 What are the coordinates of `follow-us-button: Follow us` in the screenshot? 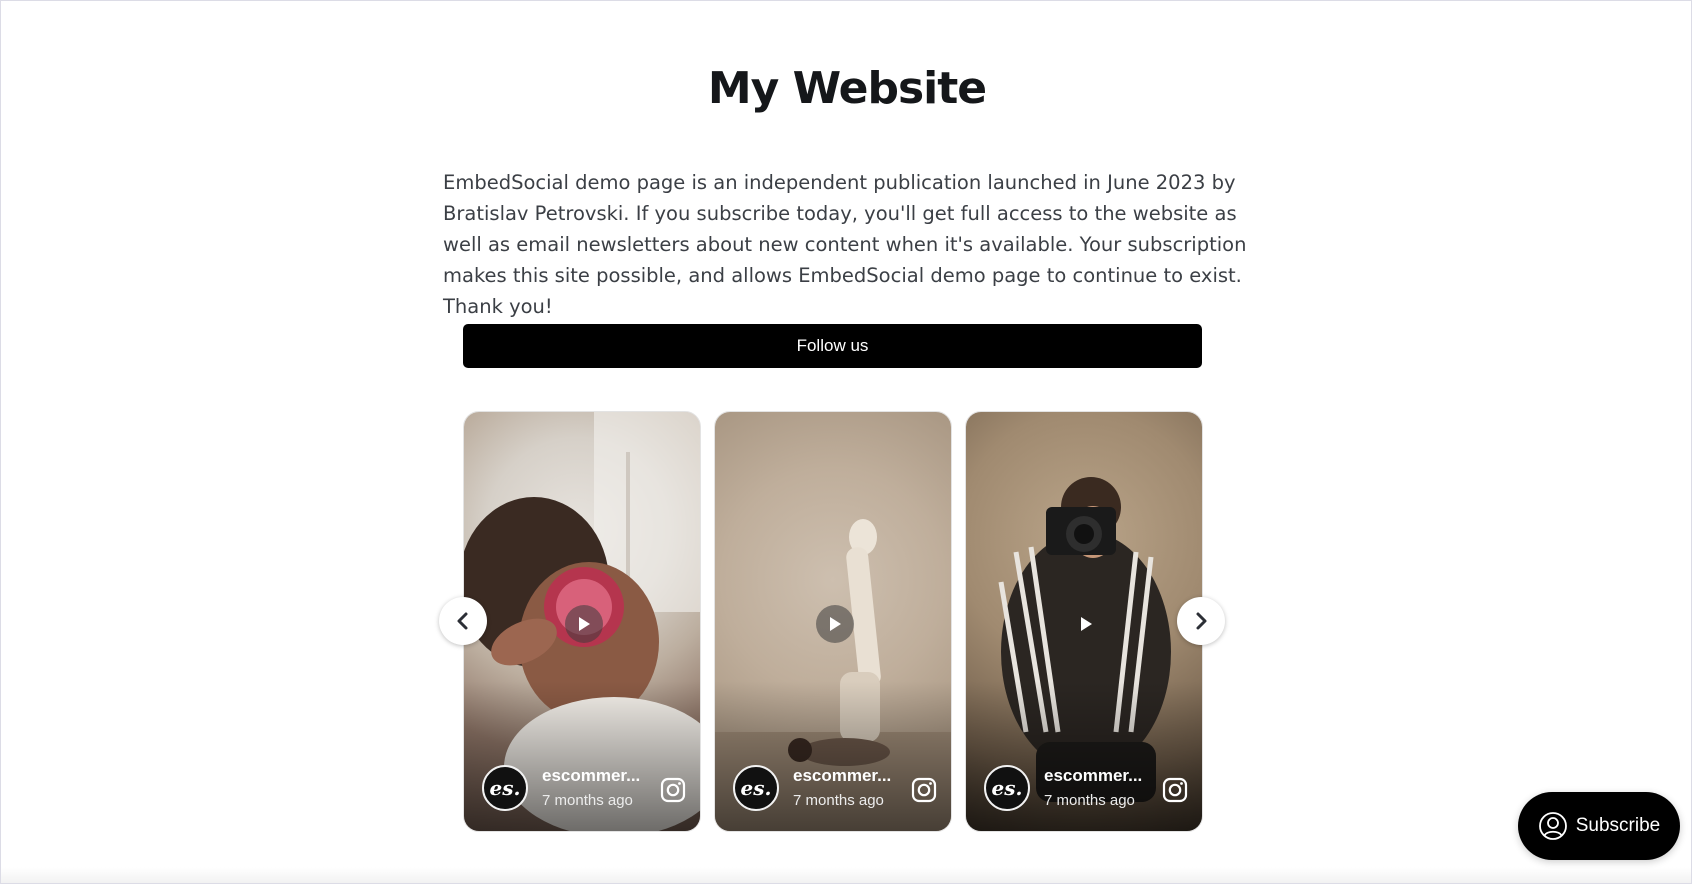 It's located at (832, 346).